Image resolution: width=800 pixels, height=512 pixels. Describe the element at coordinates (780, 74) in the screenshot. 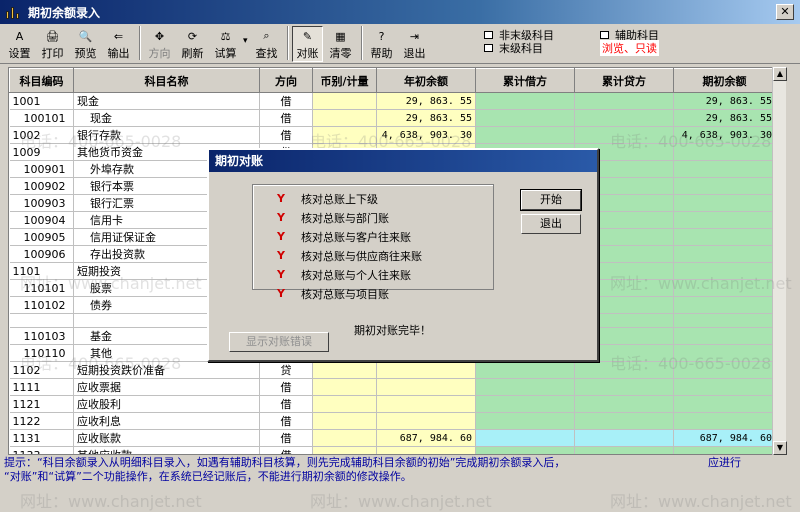

I see `scroll-up-icon: ▲` at that location.